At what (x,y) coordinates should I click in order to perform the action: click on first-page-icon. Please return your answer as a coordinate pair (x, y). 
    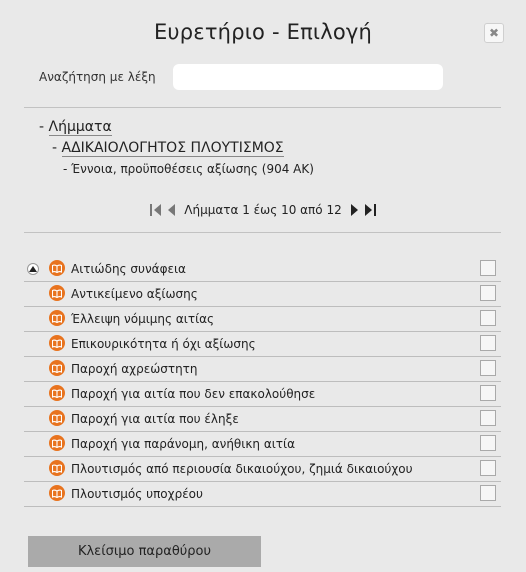
    Looking at the image, I should click on (156, 210).